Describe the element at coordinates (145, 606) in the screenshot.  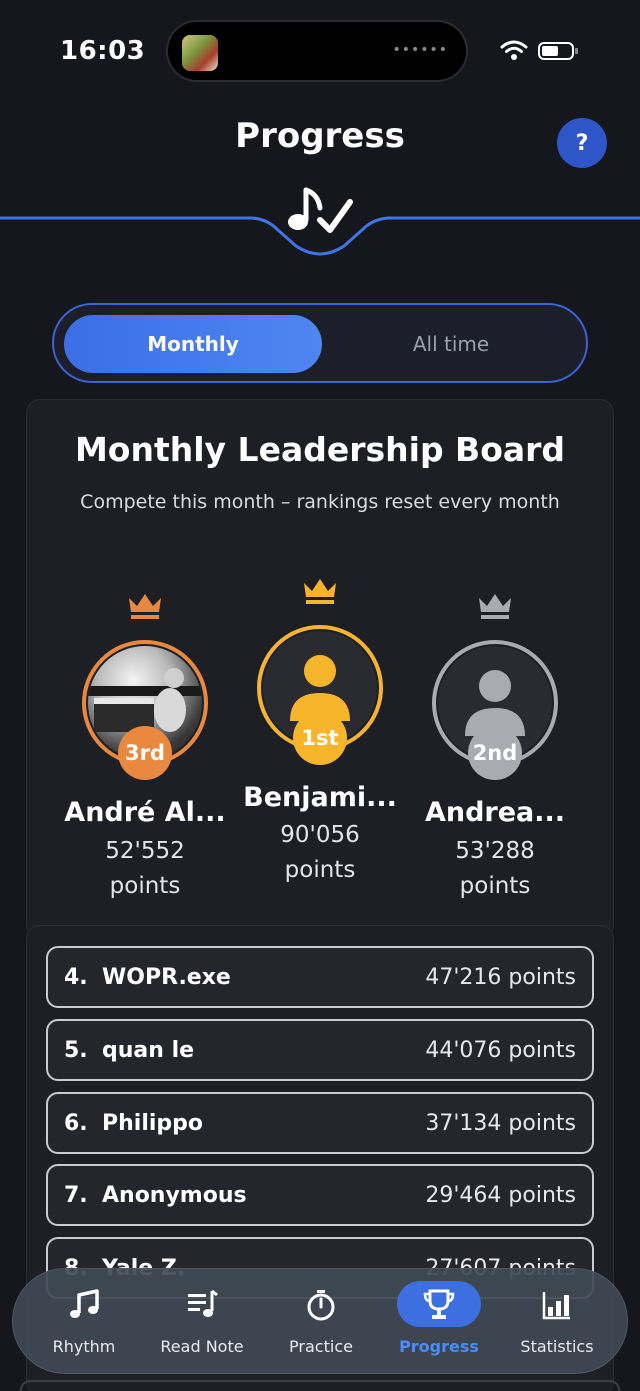
I see `bronze-crown-icon` at that location.